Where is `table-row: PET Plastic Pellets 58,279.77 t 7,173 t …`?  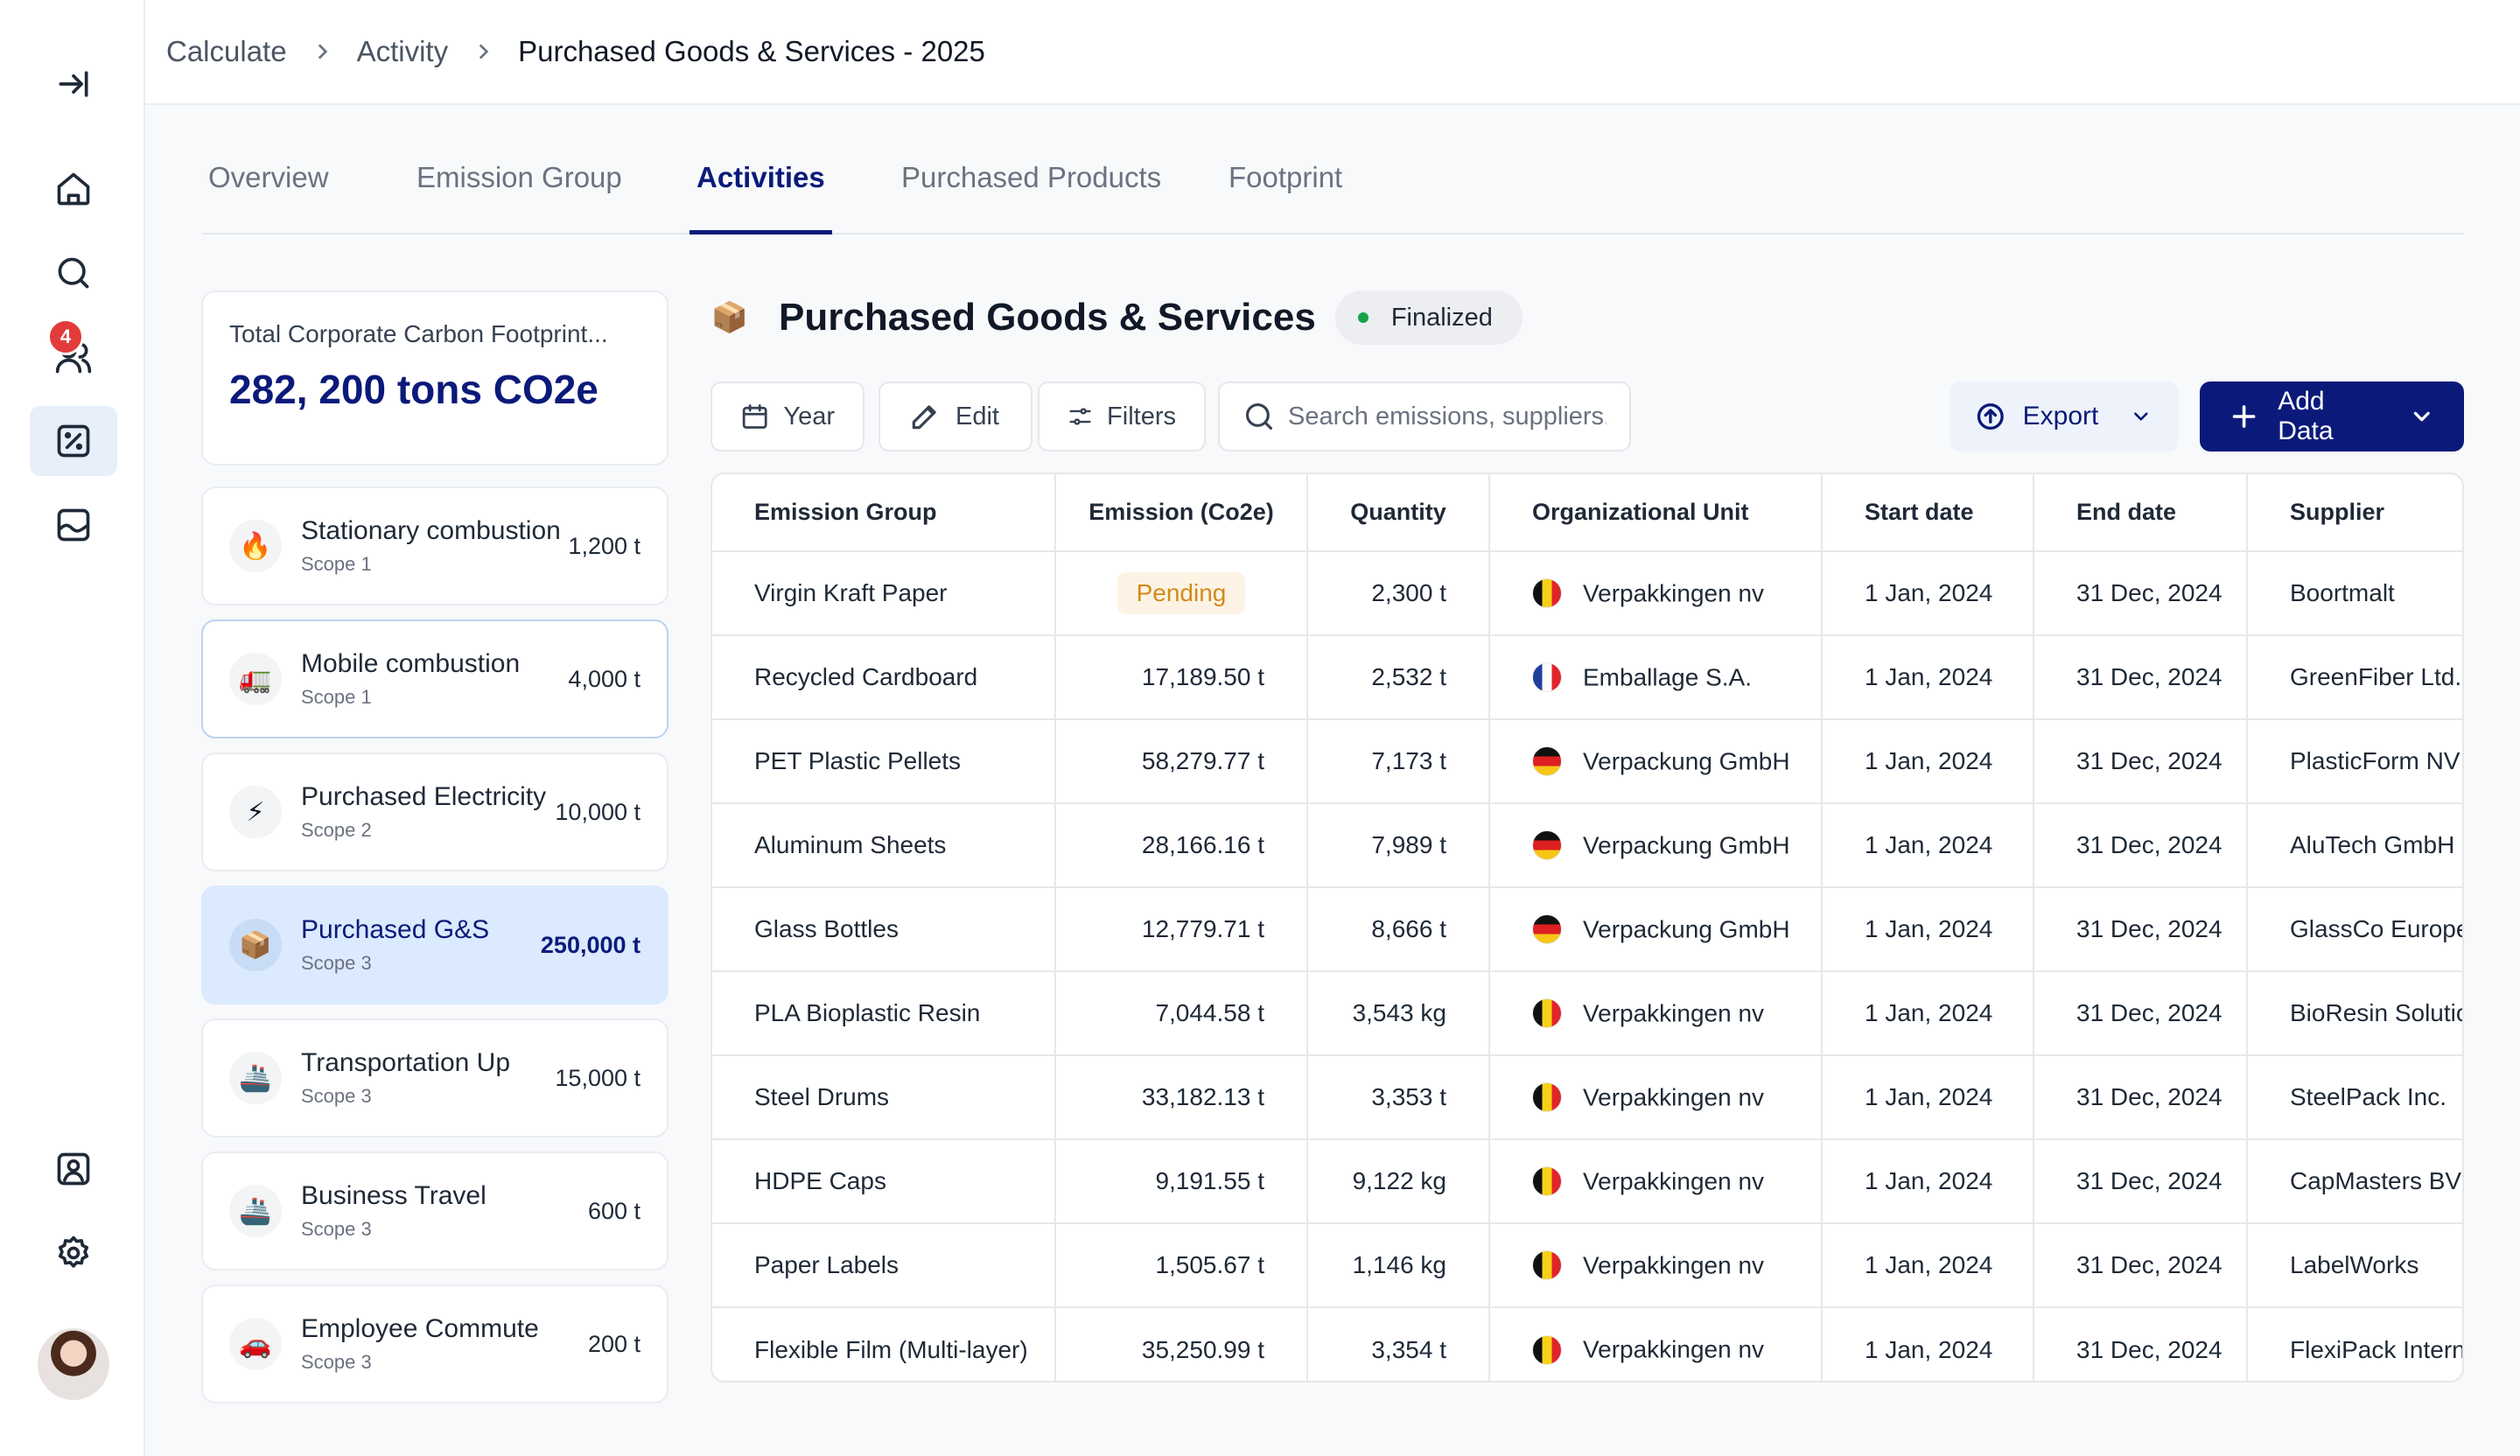 table-row: PET Plastic Pellets 58,279.77 t 7,173 t … is located at coordinates (1587, 761).